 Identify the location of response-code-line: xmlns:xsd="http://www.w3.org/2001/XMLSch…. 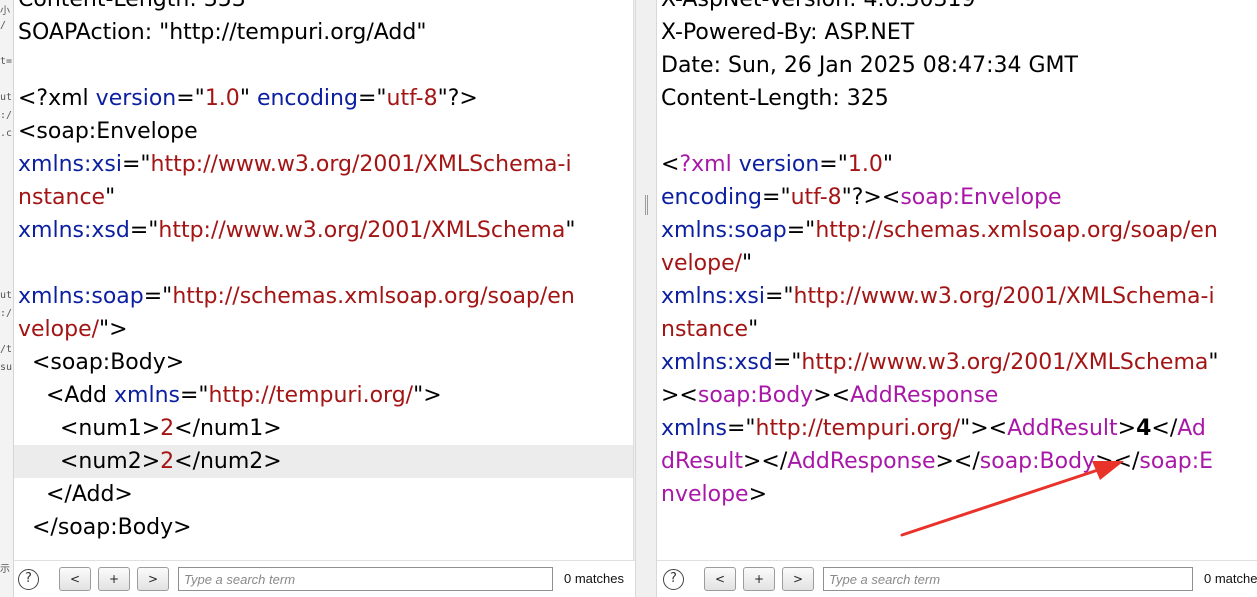
(957, 362).